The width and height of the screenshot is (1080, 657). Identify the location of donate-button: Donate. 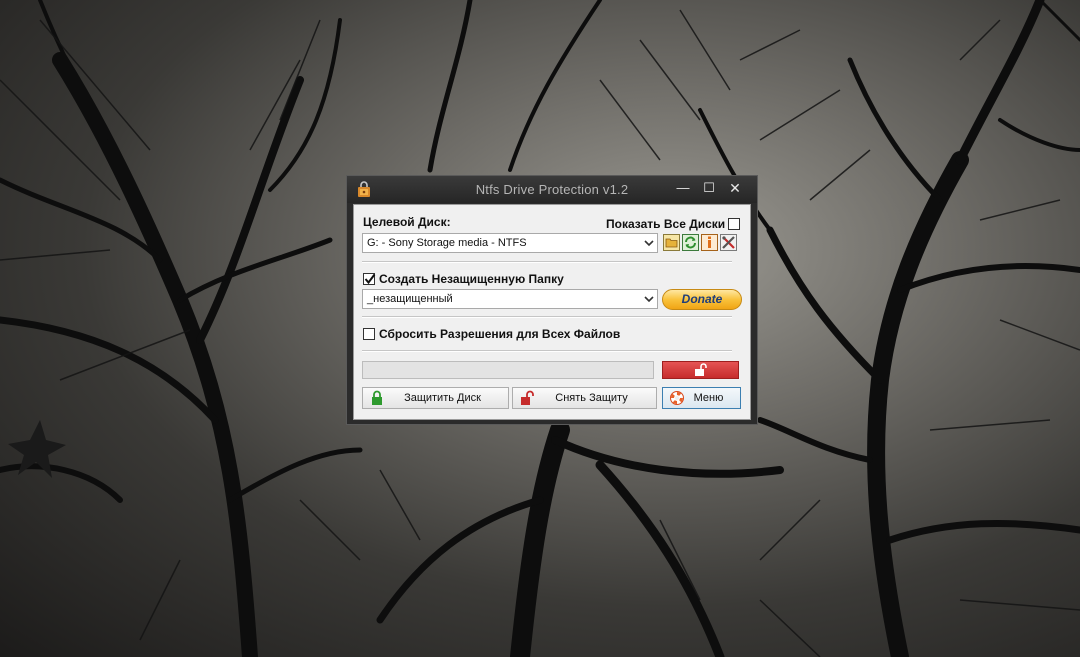
(702, 299).